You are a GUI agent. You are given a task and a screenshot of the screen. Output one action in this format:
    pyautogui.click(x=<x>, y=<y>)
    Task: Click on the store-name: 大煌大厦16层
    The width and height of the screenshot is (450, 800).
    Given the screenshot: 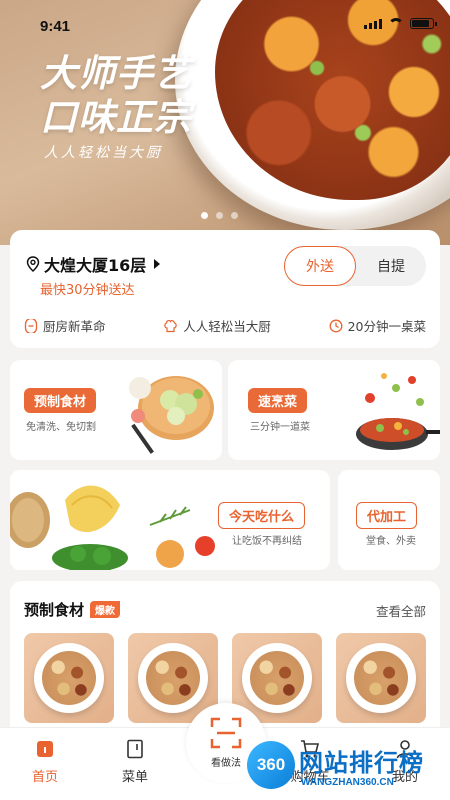 What is the action you would take?
    pyautogui.click(x=95, y=265)
    